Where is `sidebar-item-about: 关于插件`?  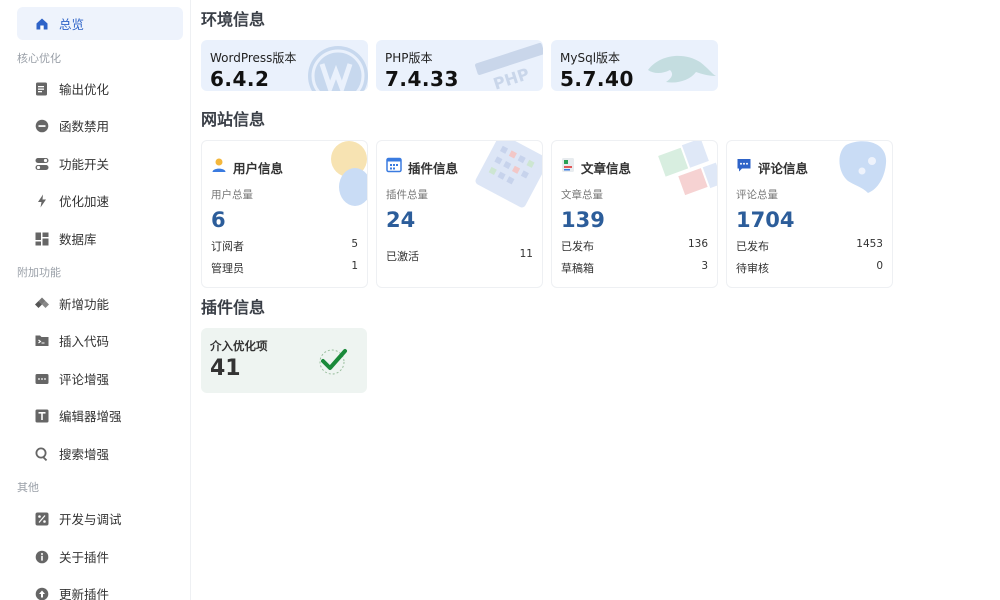
sidebar-item-about: 关于插件 is located at coordinates (100, 556).